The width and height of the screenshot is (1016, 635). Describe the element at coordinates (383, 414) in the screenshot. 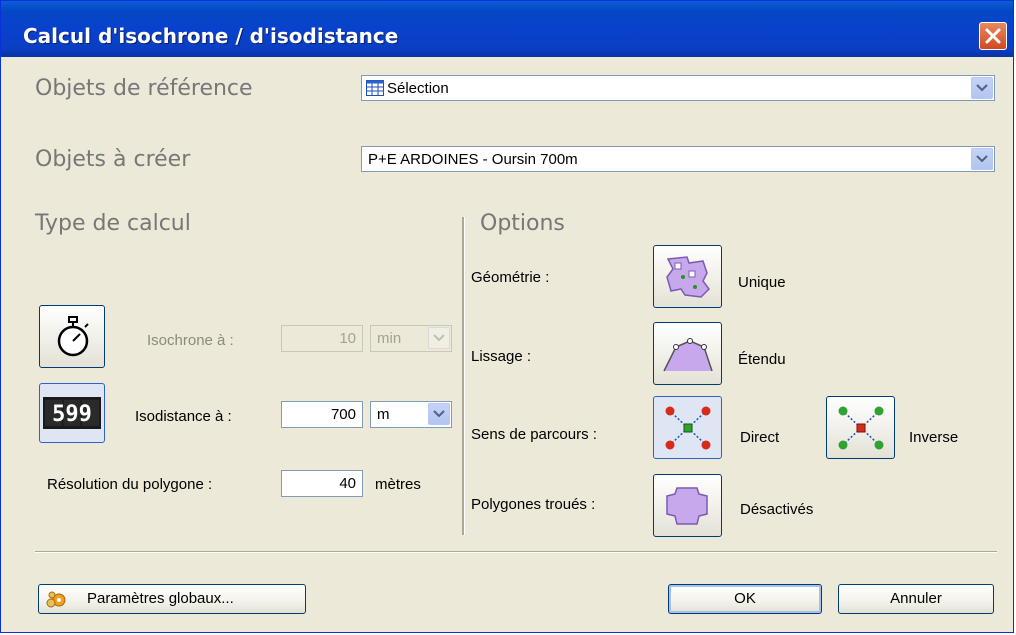

I see `isodistance-unit-value: m` at that location.